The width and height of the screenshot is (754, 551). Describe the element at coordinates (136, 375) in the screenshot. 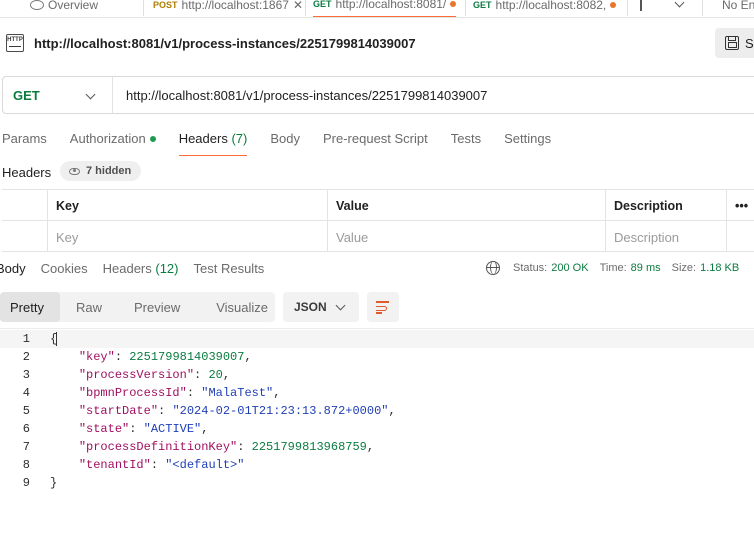

I see `json-key: "processVersion"` at that location.